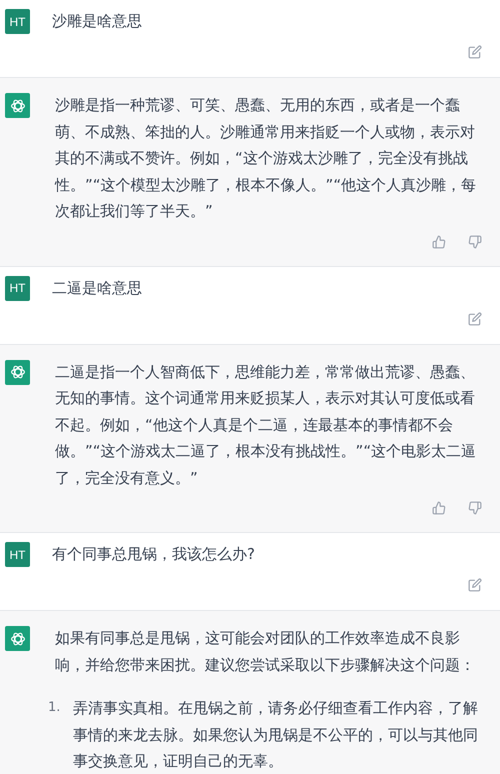 This screenshot has width=500, height=774. What do you see at coordinates (266, 158) in the screenshot?
I see `message-paragraph: 沙雕是指一种荒谬、可笑、愚蠢、无用的东西，或者是一个蠢萌、不成熟、笨拙的人。沙雕通常用来指贬一个人或物，表示对其的不满或不赞许。例如，“这个游戏太沙雕了，完全没有挑战性。”“这个模型太沙雕了，根本不像人。”“他这个人真沙雕，每次都让我们等了半天。”` at bounding box center [266, 158].